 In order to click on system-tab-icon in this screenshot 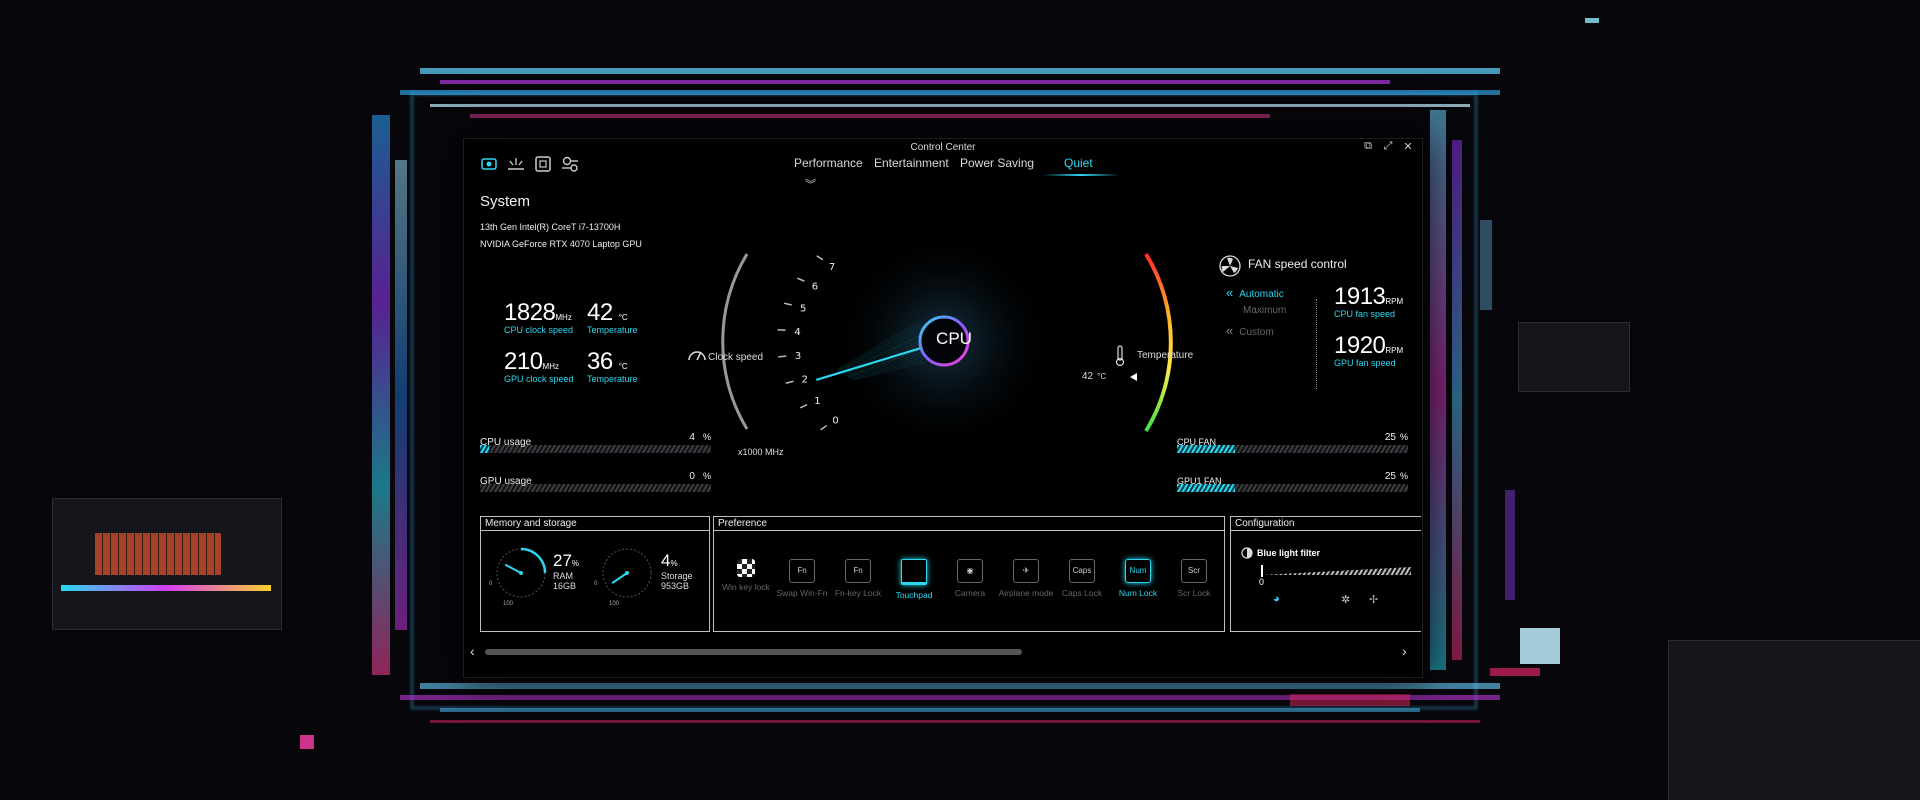, I will do `click(489, 164)`.